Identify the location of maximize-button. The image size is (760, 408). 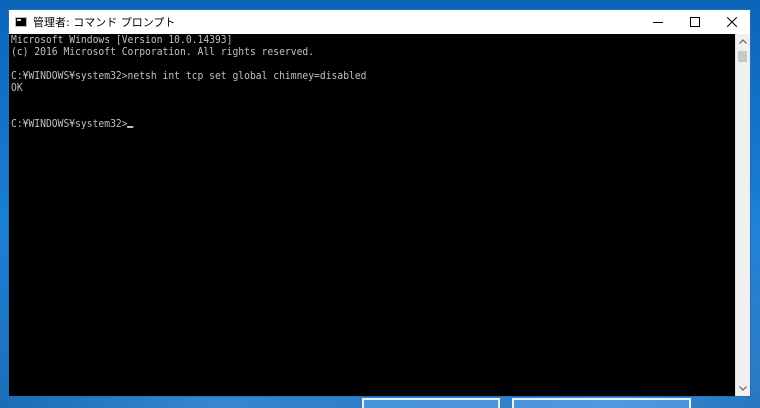
(694, 22).